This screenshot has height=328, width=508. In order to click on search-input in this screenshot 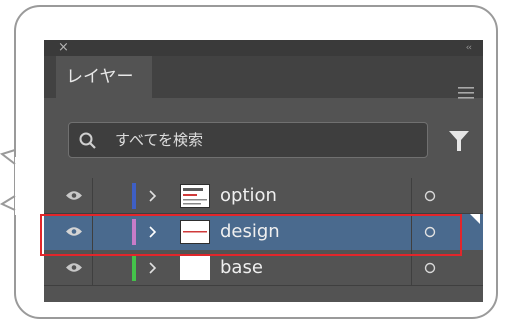, I will do `click(265, 140)`.